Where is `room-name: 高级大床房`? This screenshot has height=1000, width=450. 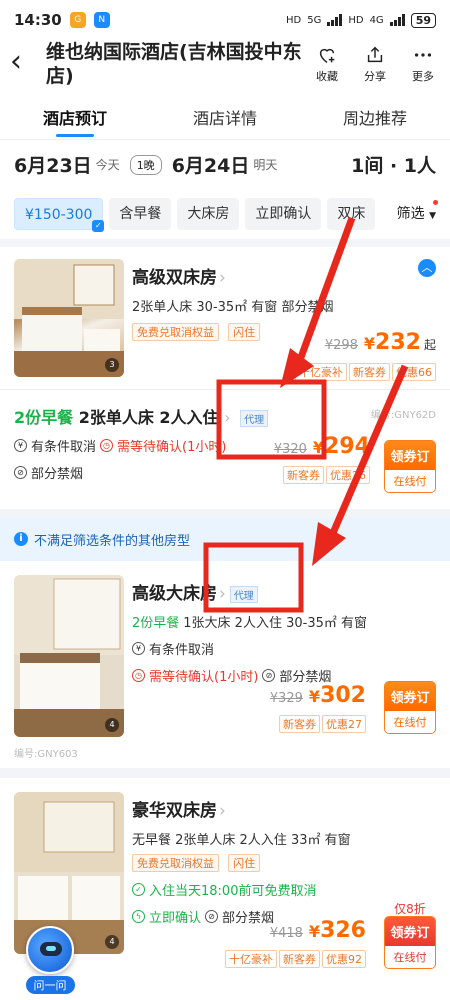 room-name: 高级大床房 is located at coordinates (174, 594).